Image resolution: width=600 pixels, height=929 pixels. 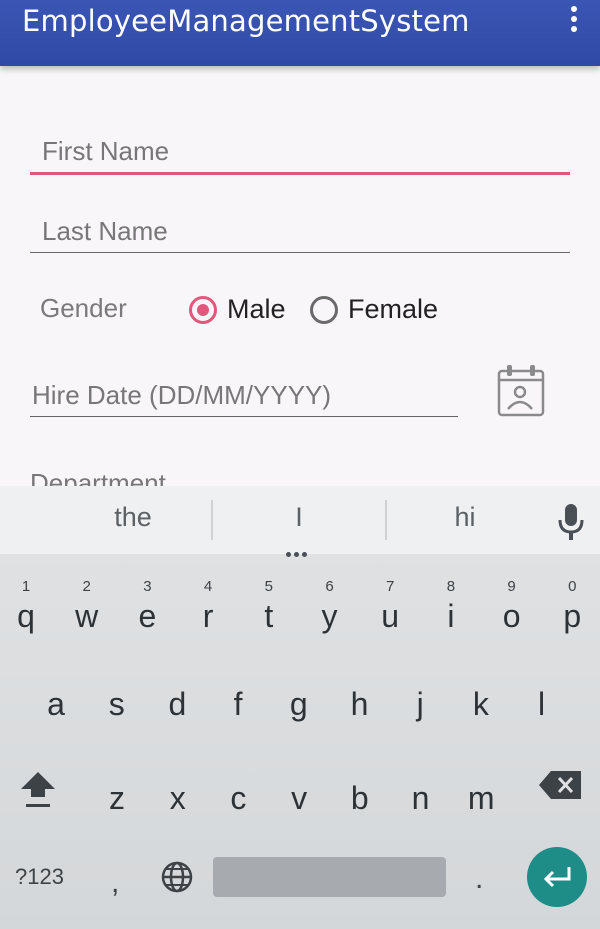 I want to click on last-name-input, so click(x=302, y=231).